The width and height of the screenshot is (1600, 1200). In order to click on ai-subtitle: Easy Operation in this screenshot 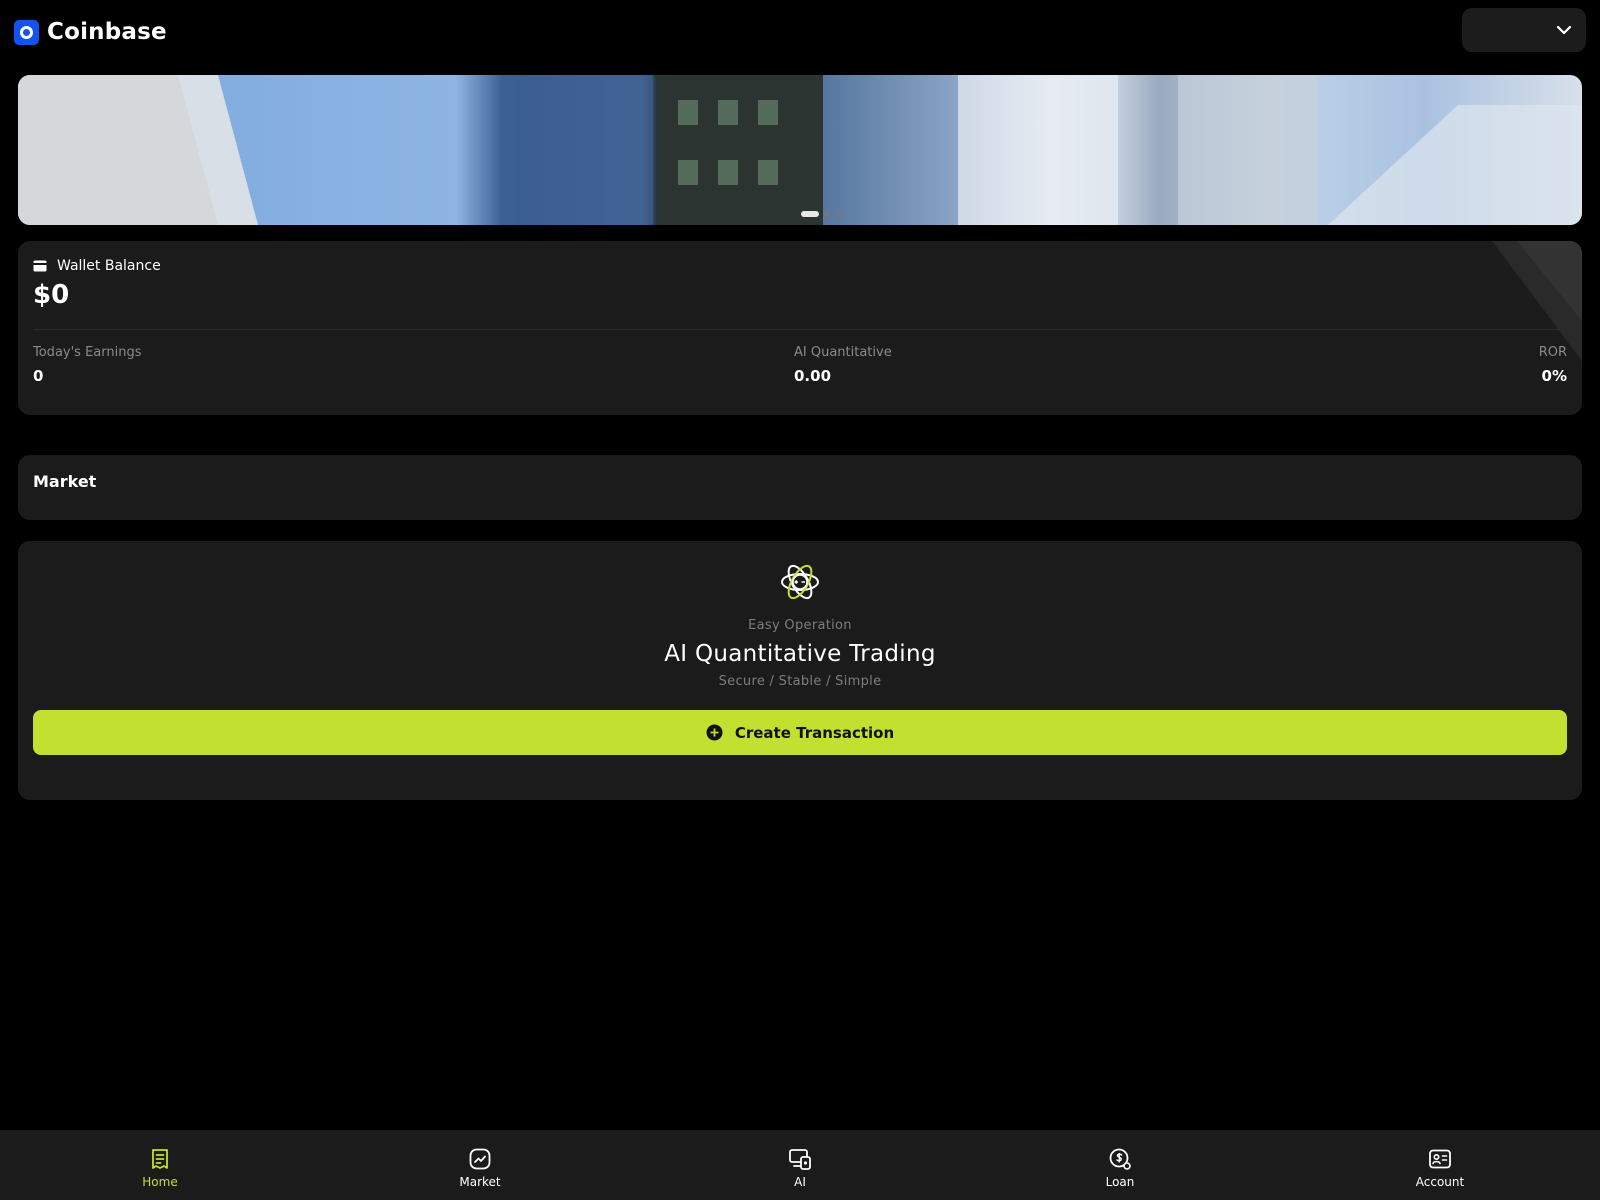, I will do `click(800, 625)`.